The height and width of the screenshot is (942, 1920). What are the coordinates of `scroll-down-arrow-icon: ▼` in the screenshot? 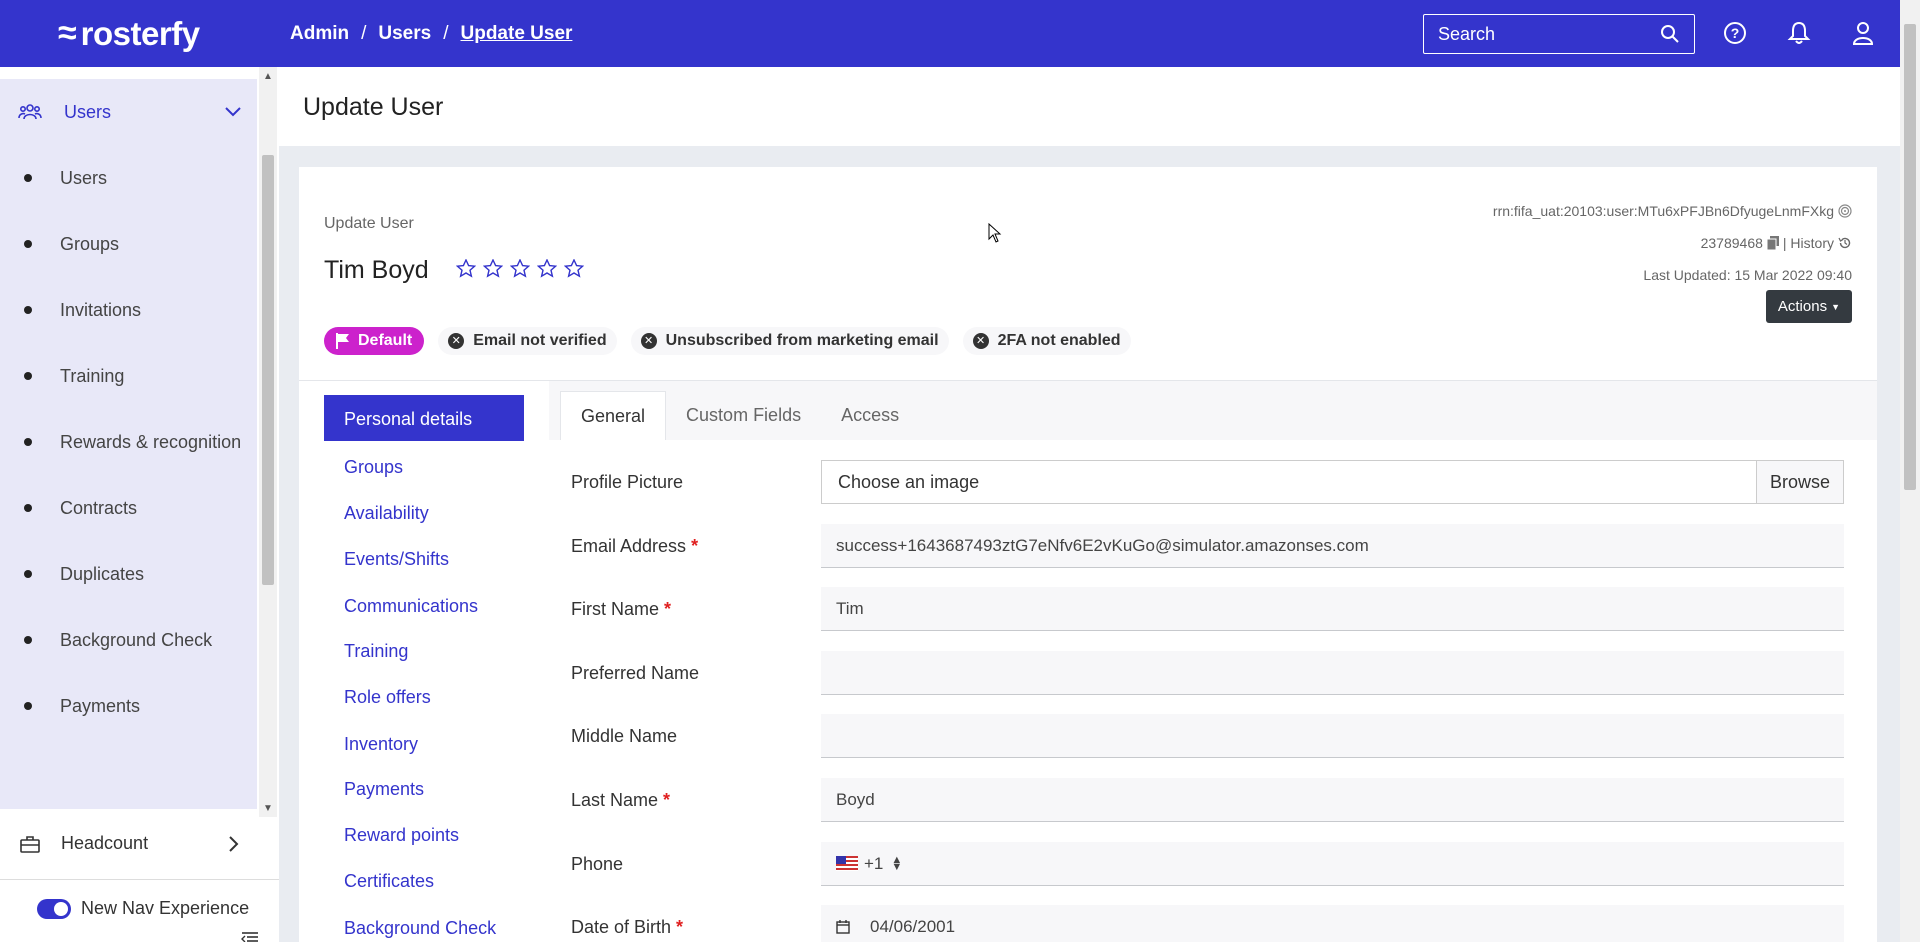 It's located at (268, 808).